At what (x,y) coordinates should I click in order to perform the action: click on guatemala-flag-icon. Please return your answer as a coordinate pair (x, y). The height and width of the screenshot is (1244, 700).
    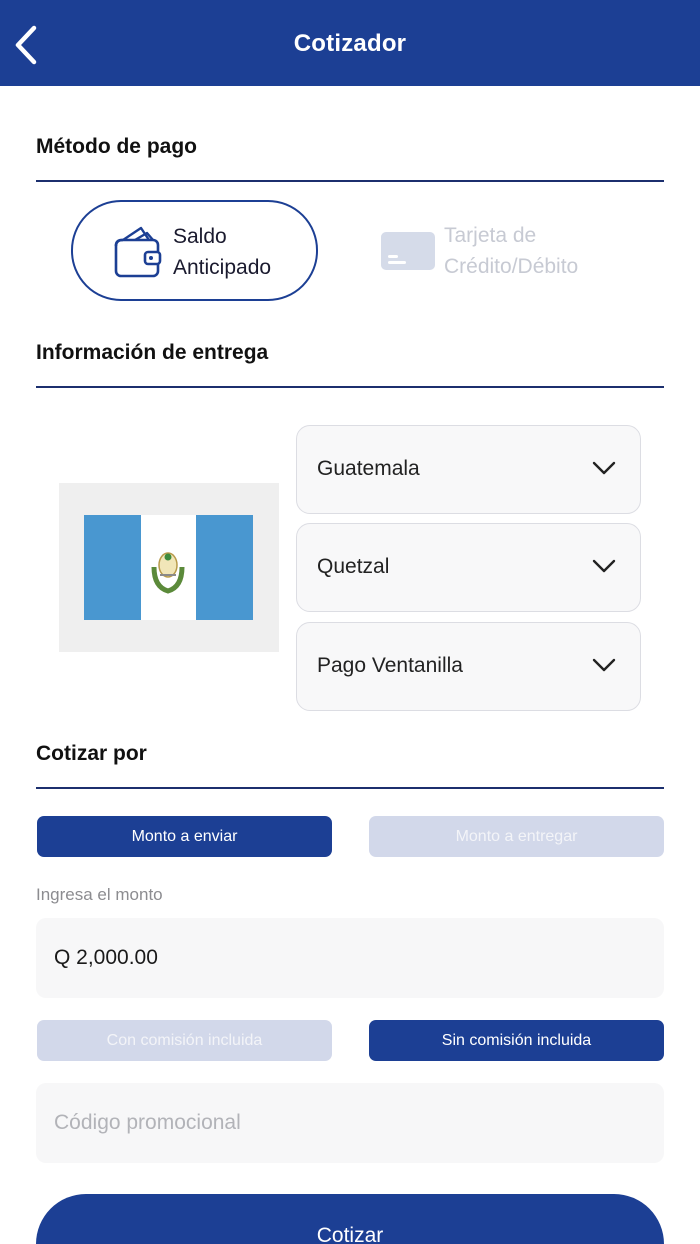
    Looking at the image, I should click on (168, 567).